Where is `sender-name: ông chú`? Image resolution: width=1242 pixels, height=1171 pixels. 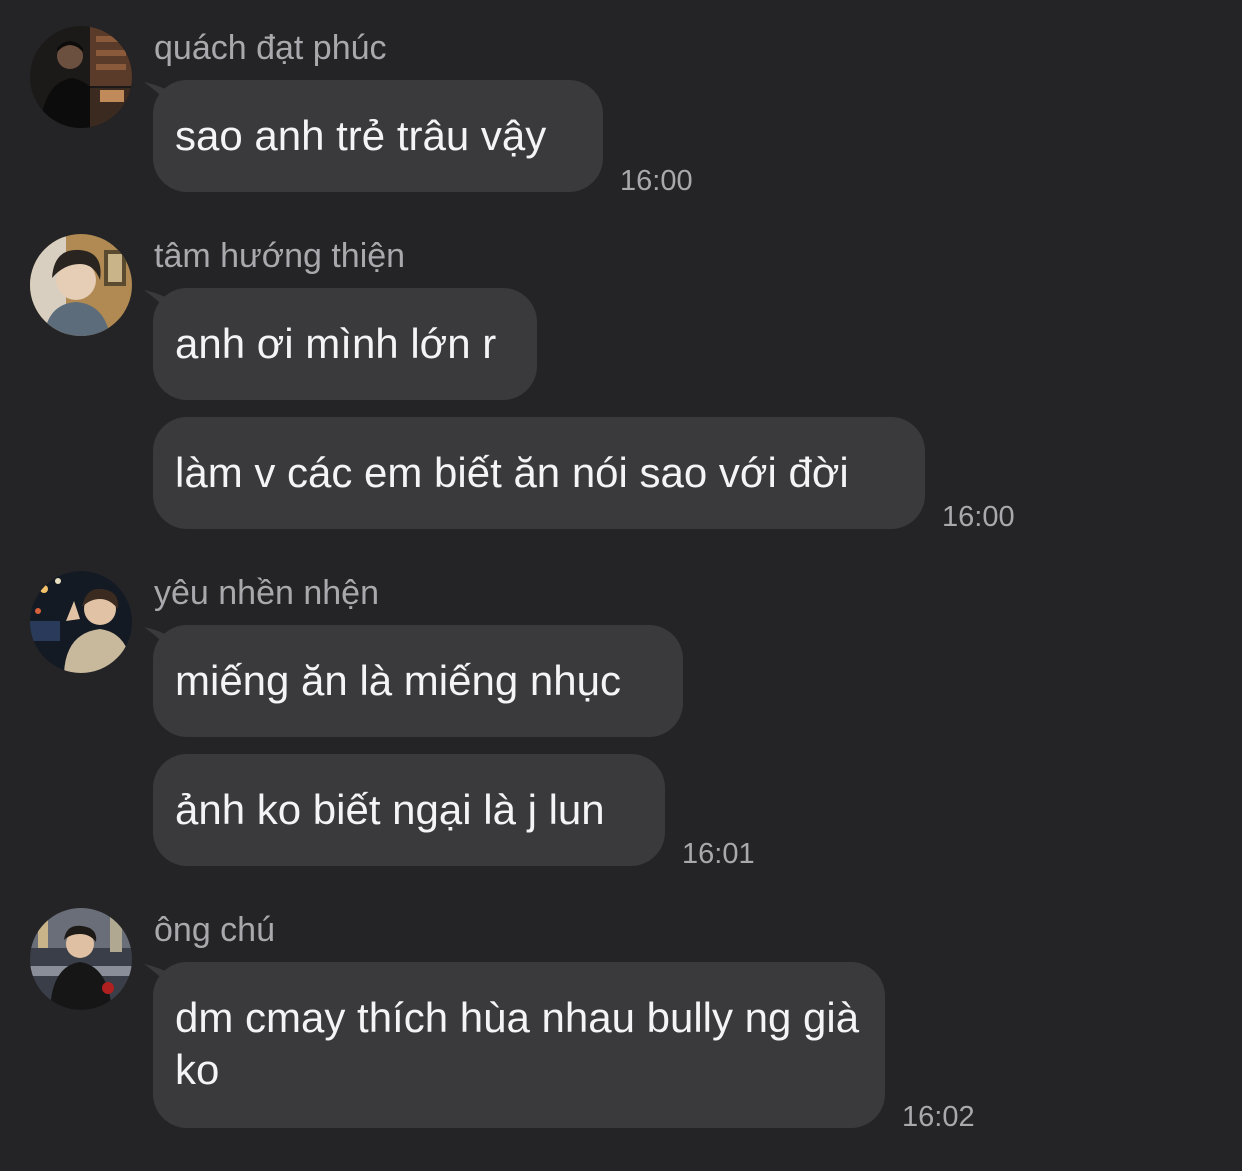
sender-name: ông chú is located at coordinates (214, 930).